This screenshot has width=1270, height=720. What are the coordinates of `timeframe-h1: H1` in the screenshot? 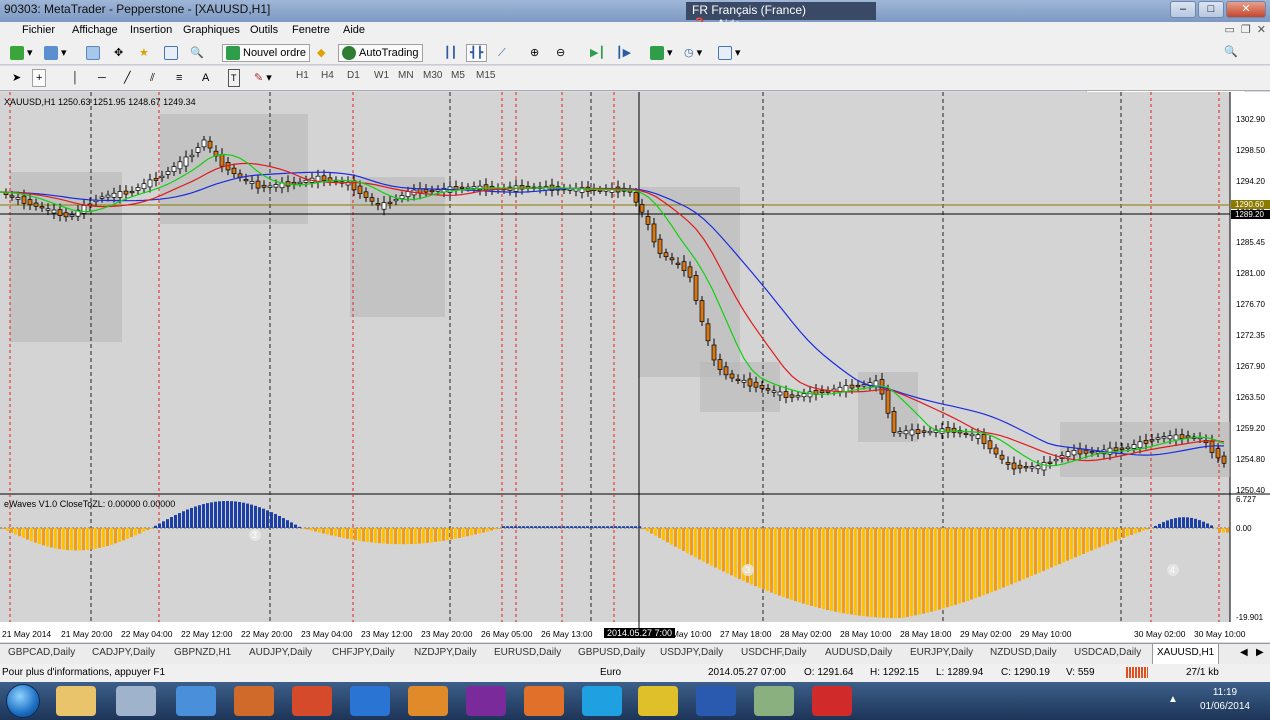 It's located at (302, 75).